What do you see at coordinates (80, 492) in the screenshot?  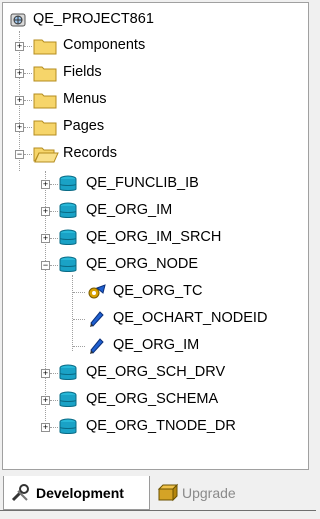 I see `tab-development-label: Development` at bounding box center [80, 492].